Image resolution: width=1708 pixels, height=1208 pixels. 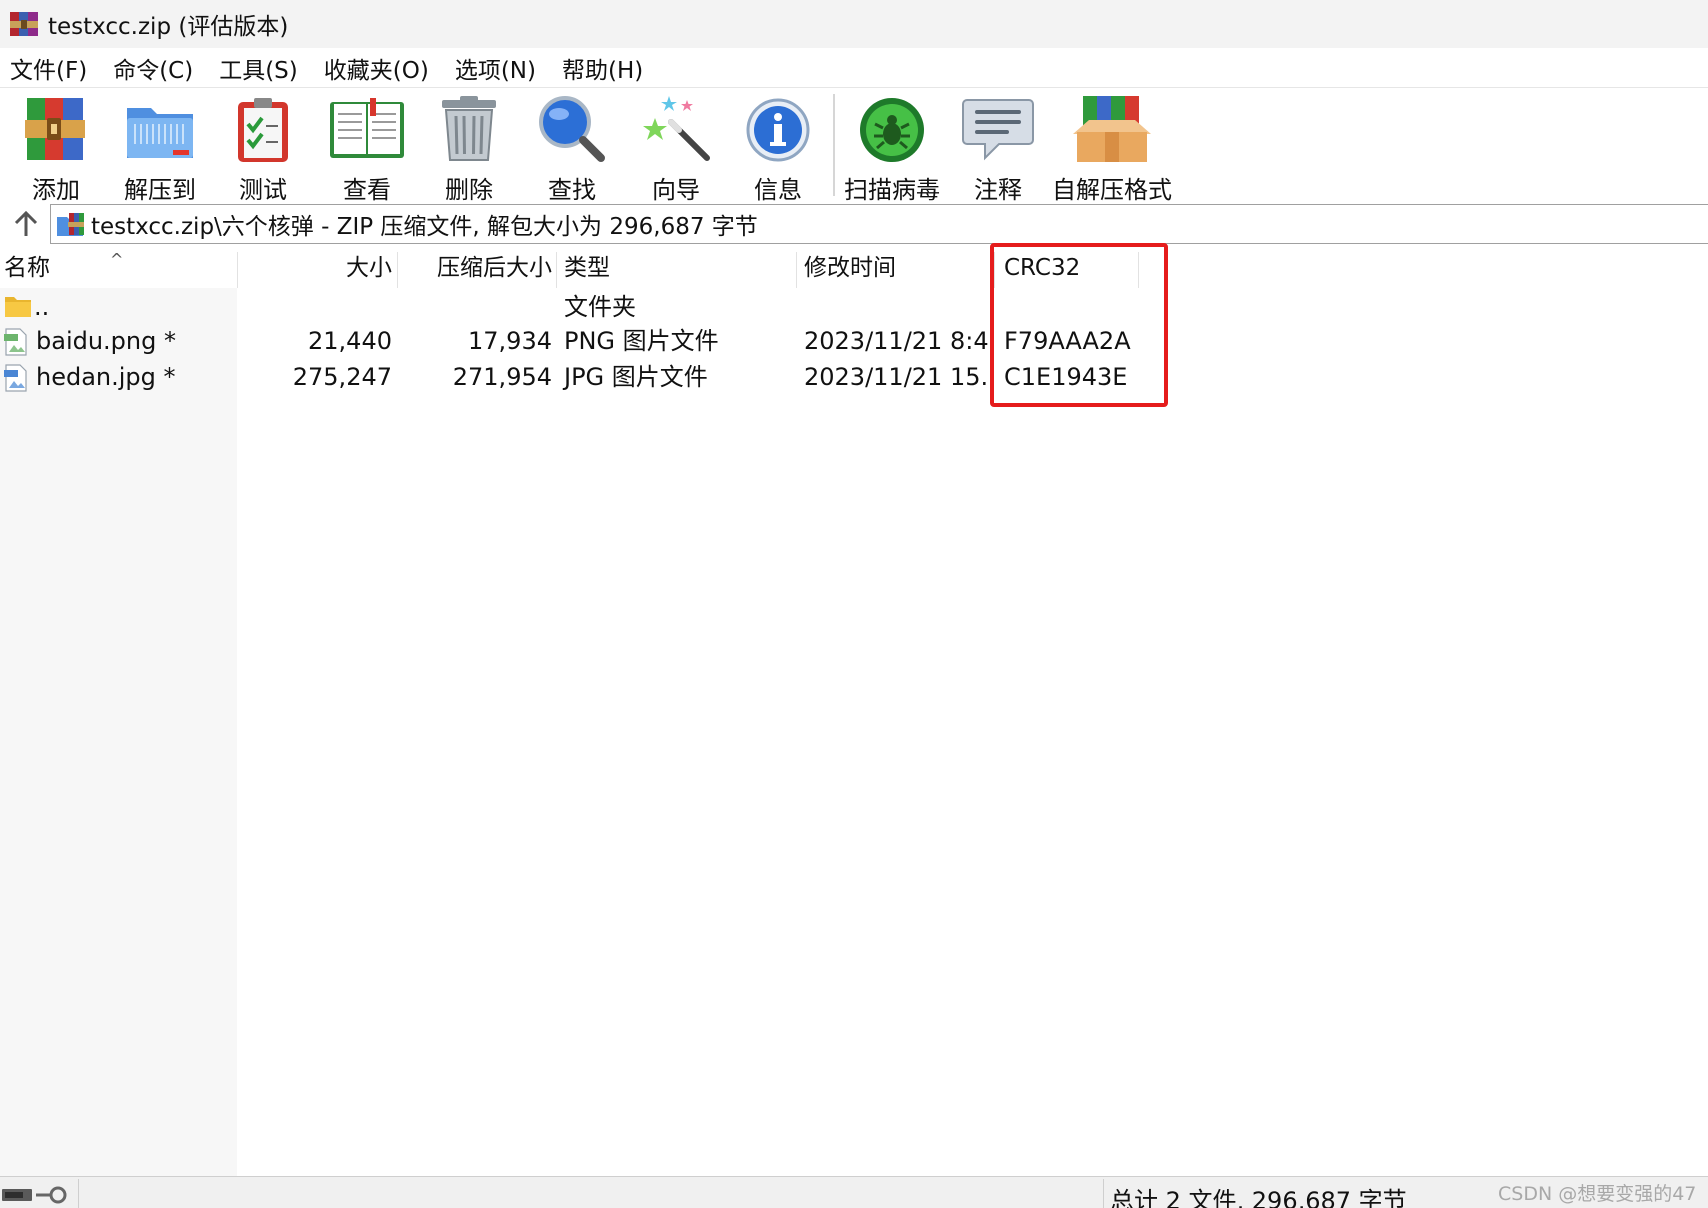 I want to click on file-modified: 2023/11/21 8:48, so click(x=897, y=341).